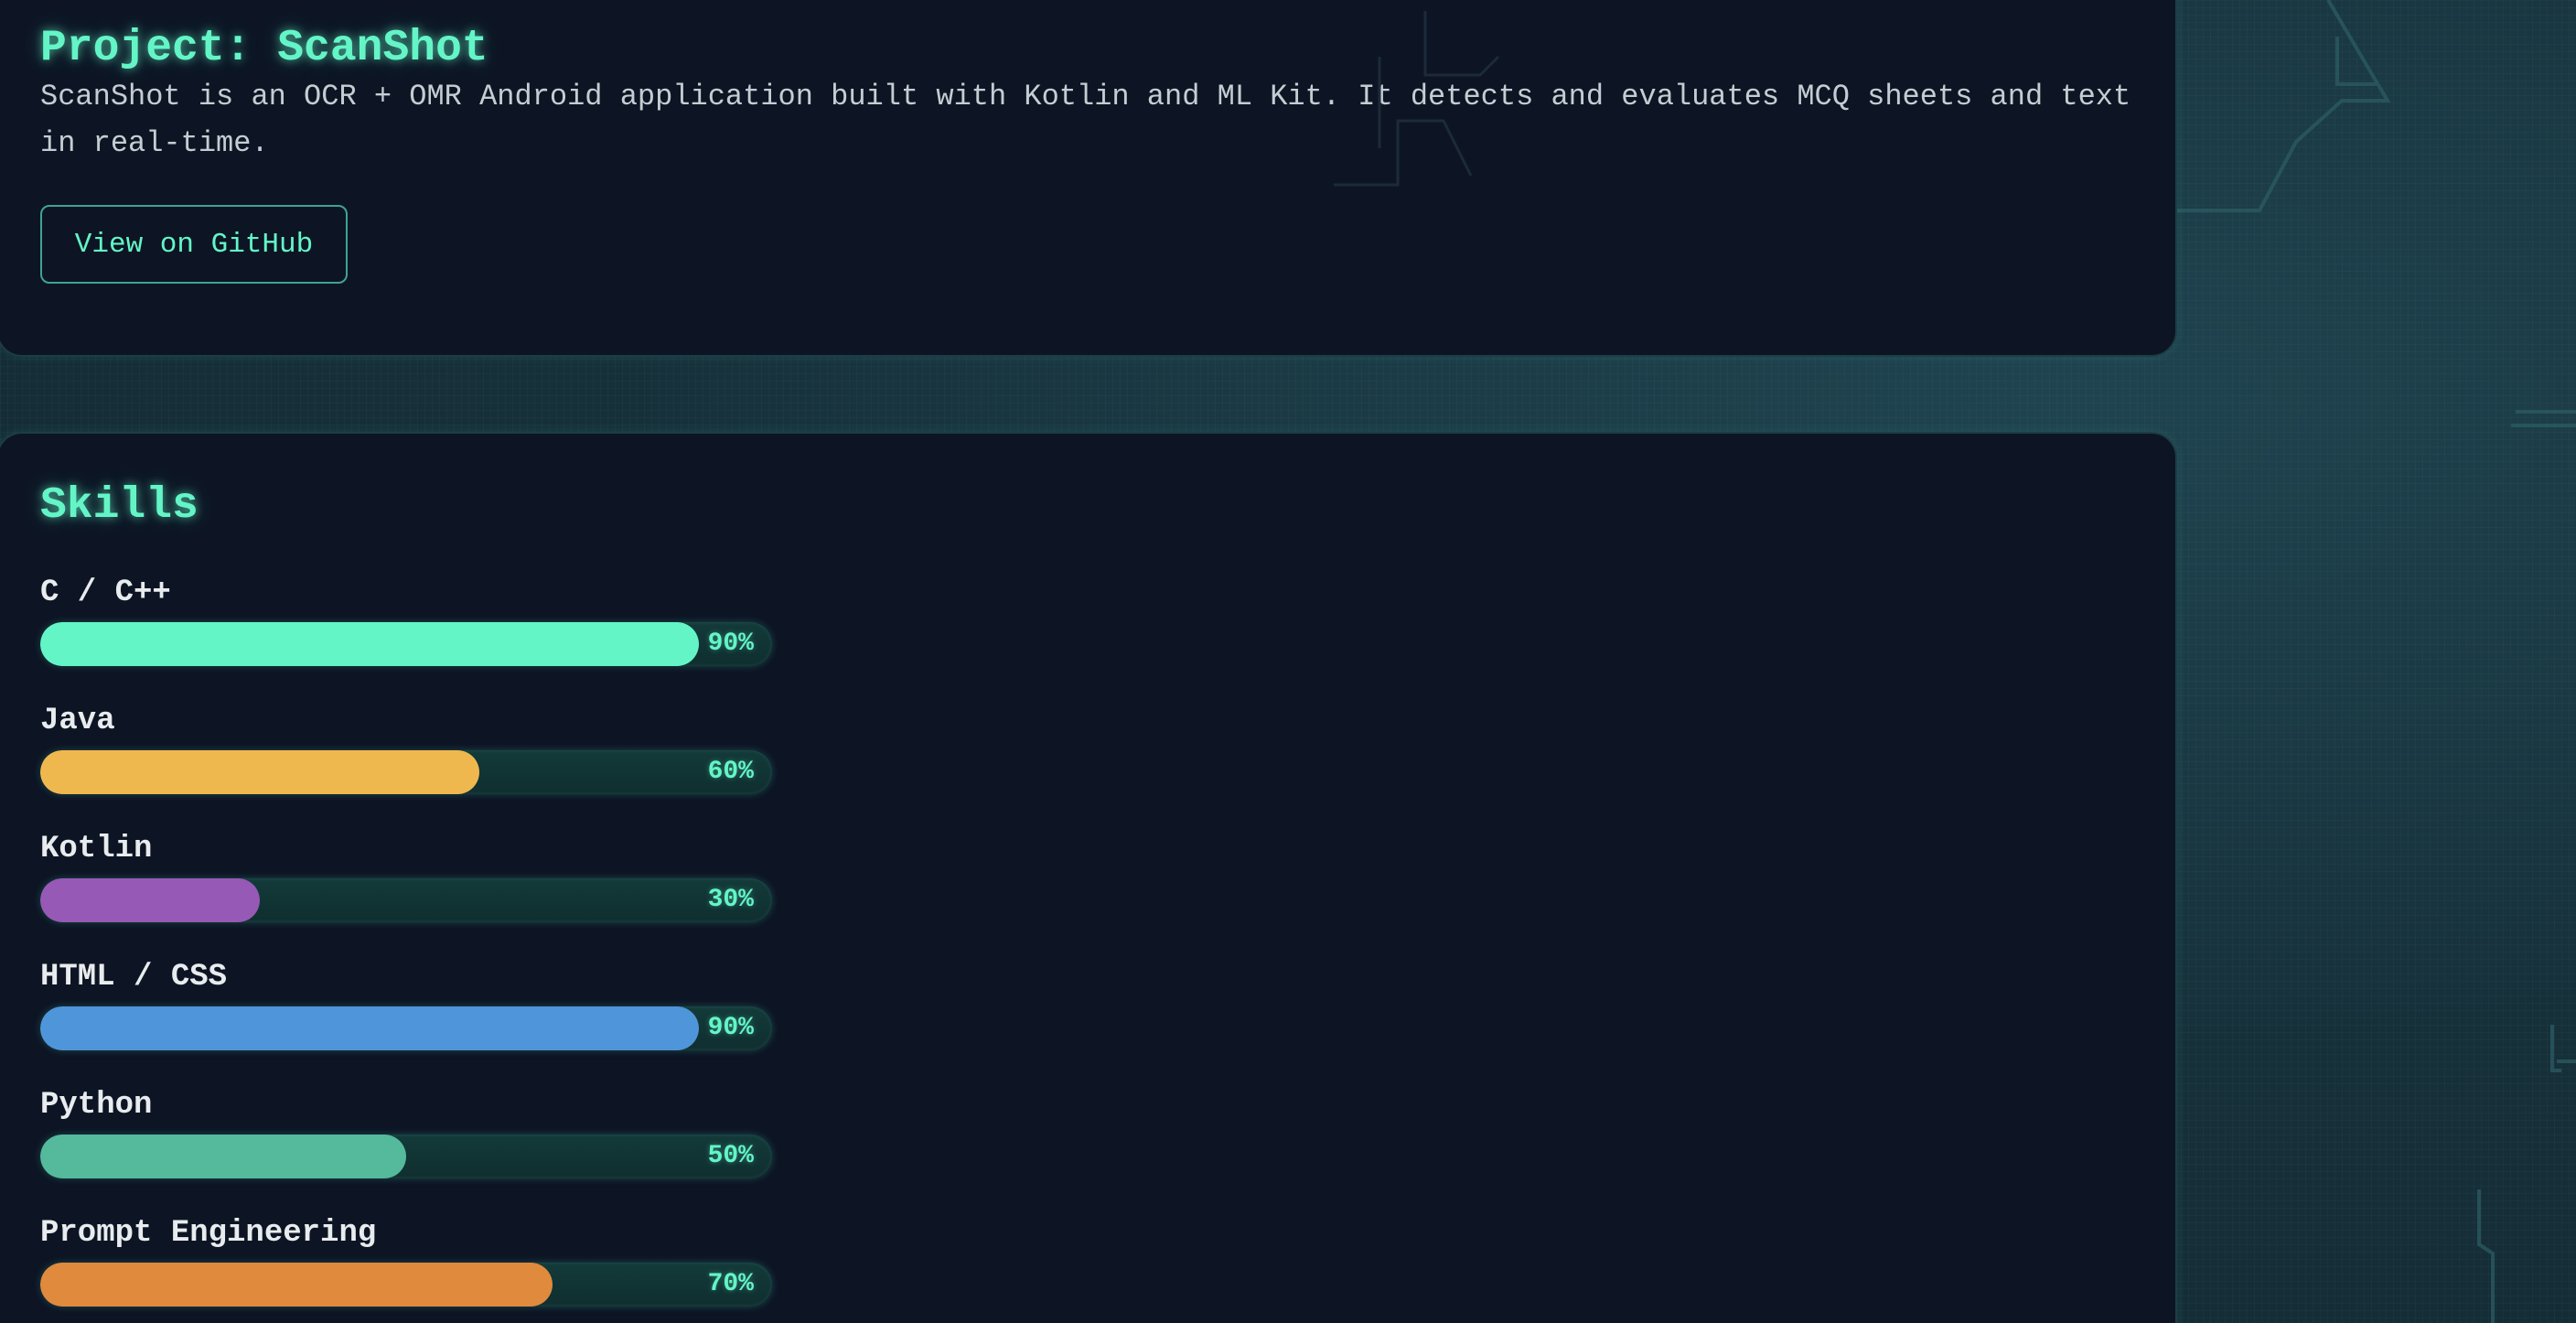 This screenshot has height=1323, width=2576. What do you see at coordinates (731, 1156) in the screenshot?
I see `skill-percent-label: 50%` at bounding box center [731, 1156].